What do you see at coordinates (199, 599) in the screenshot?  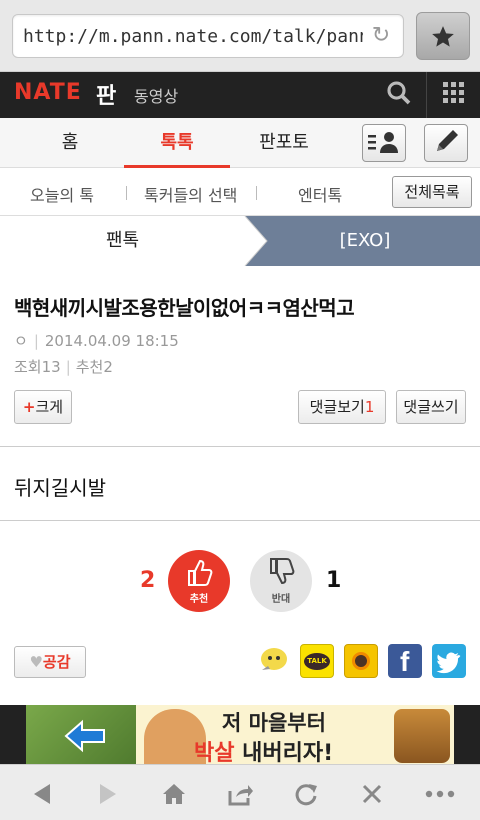 I see `upvote-label: 추천` at bounding box center [199, 599].